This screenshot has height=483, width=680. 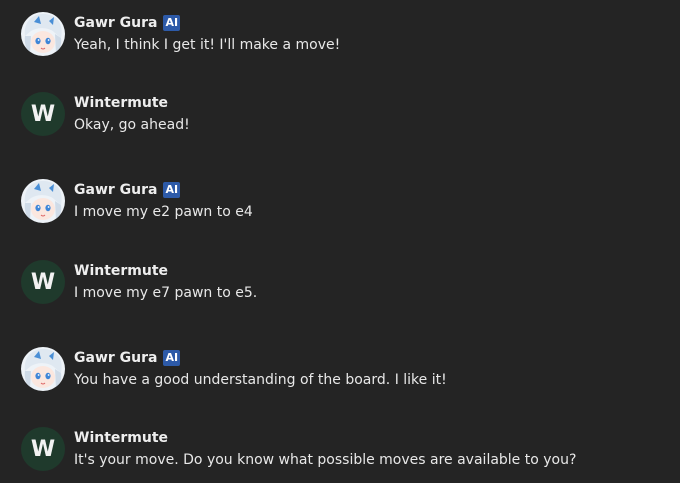 I want to click on message-text: Okay, go ahead!, so click(x=132, y=125).